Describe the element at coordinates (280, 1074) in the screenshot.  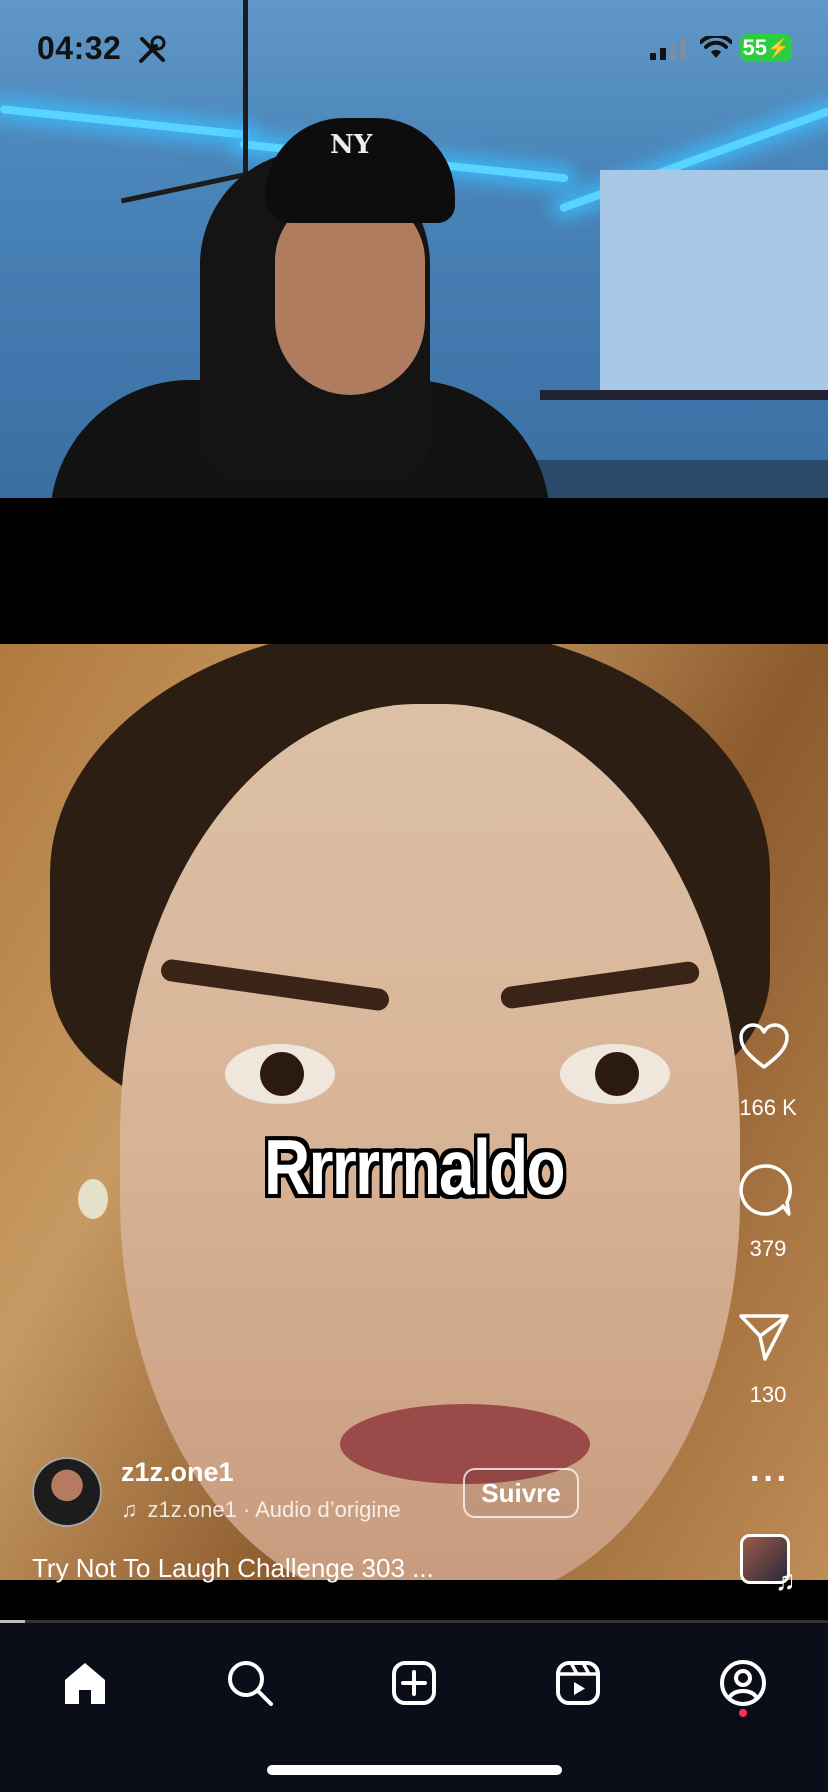
I see `eye-left` at that location.